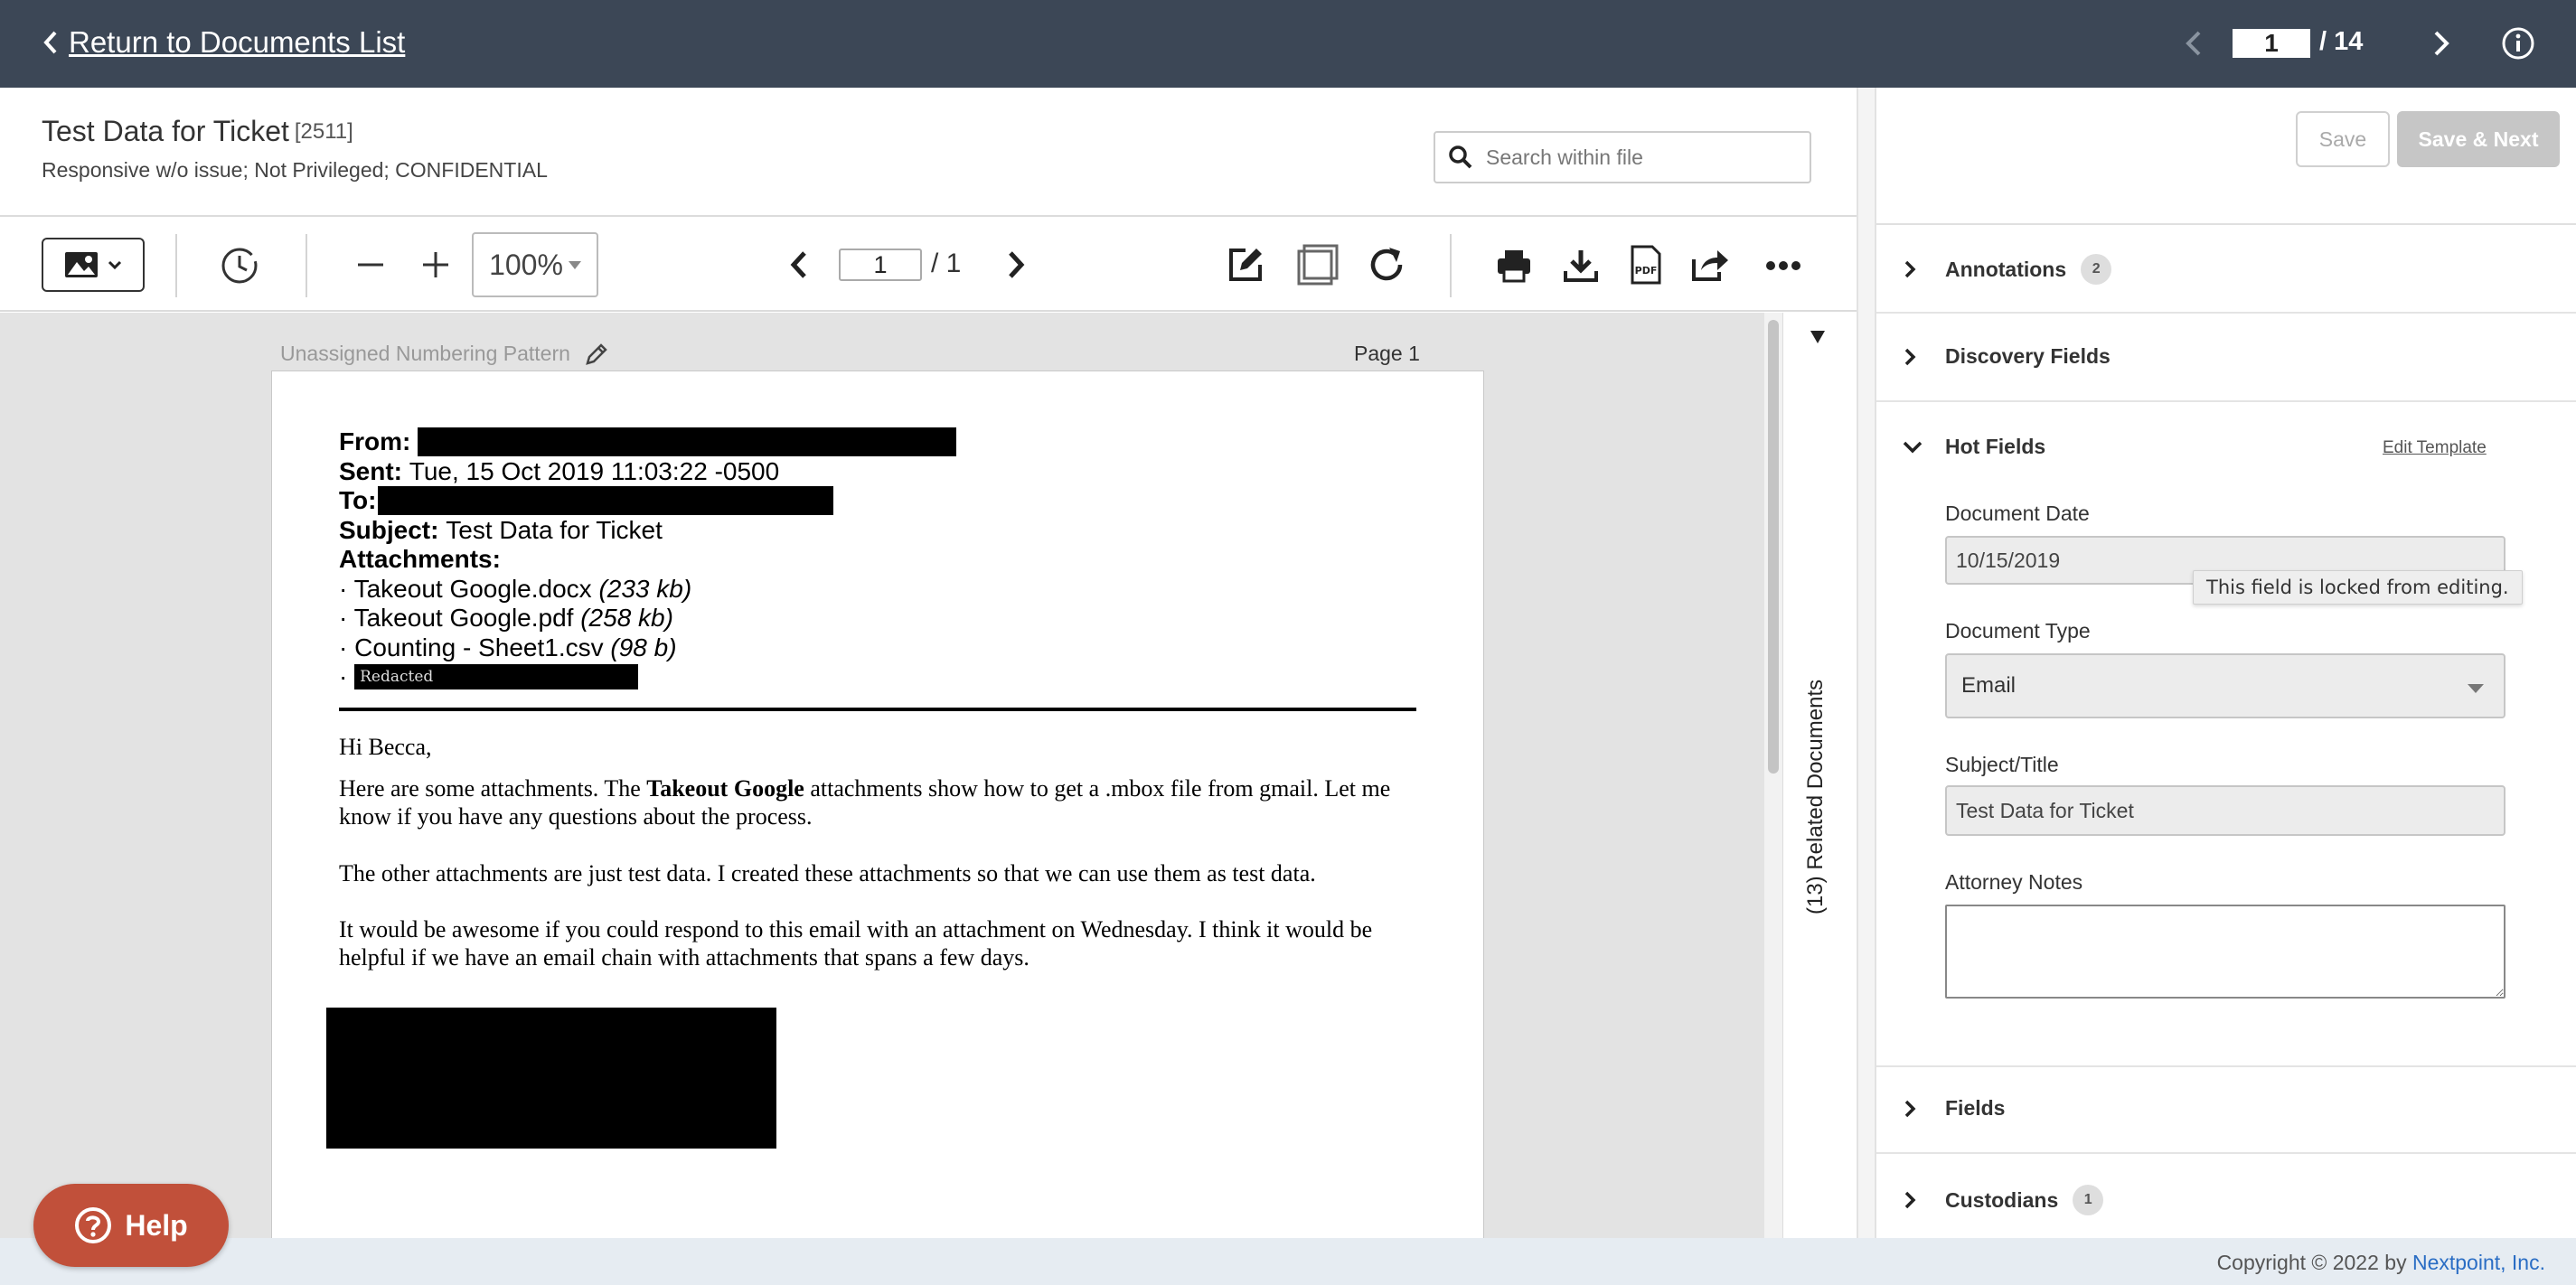  I want to click on chevron-left-icon, so click(50, 42).